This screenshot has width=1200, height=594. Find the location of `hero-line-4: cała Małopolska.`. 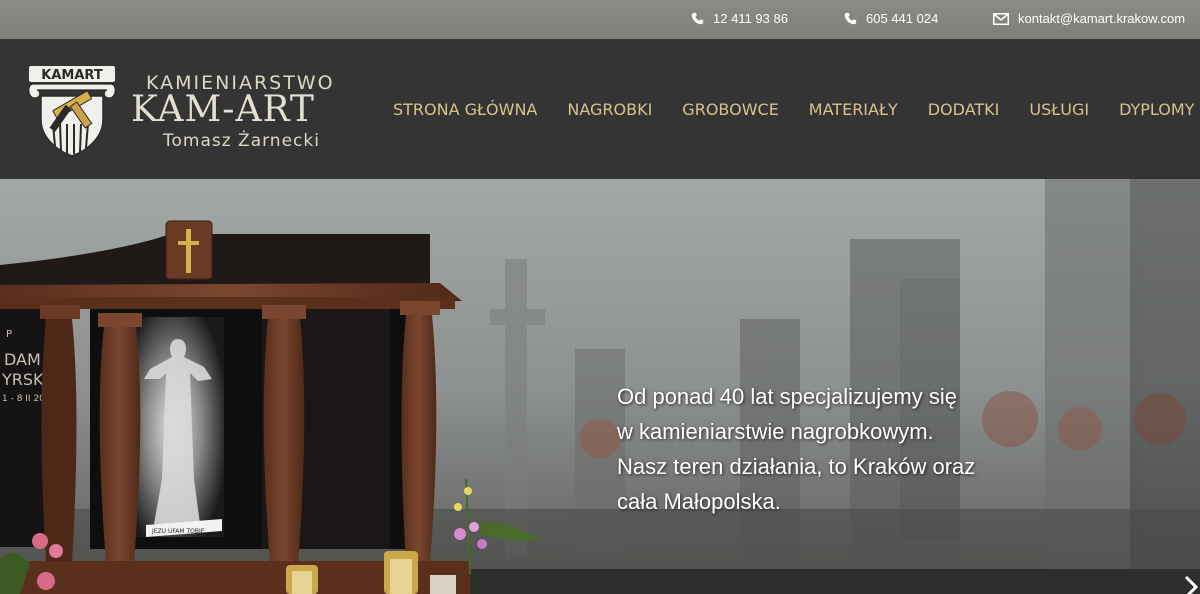

hero-line-4: cała Małopolska. is located at coordinates (699, 501).